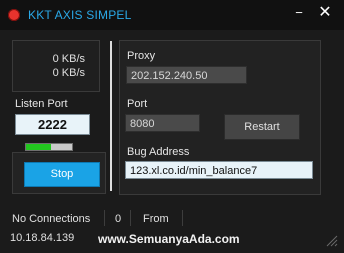 This screenshot has height=253, width=344. I want to click on restart-button: Restart, so click(262, 127).